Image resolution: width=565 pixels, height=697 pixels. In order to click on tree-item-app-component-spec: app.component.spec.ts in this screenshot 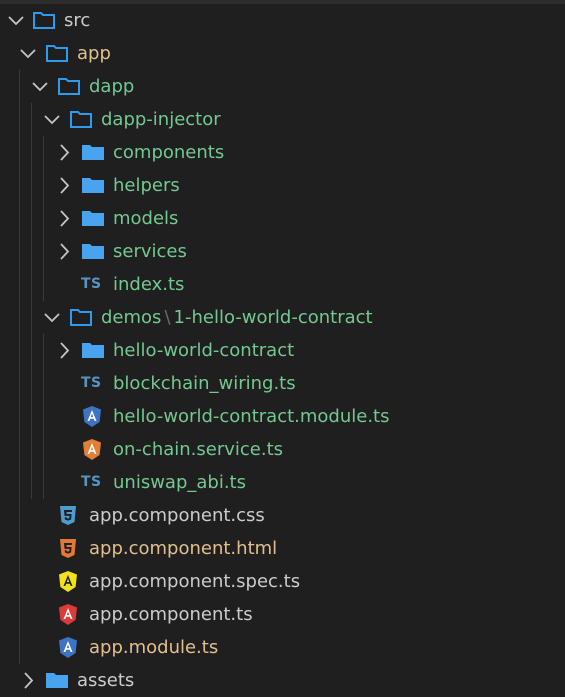, I will do `click(282, 581)`.